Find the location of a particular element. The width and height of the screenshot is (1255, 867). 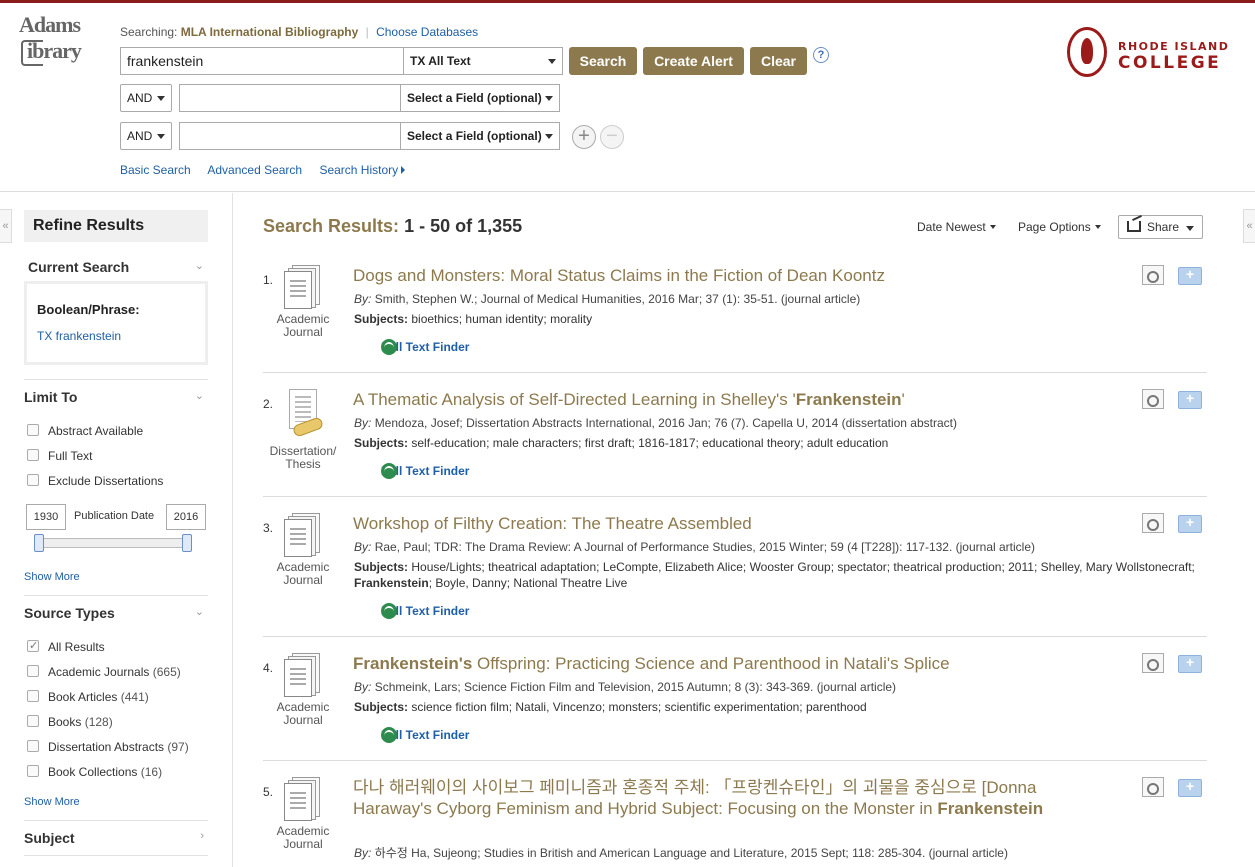

limit-label: Exclude Dissertations is located at coordinates (106, 481).